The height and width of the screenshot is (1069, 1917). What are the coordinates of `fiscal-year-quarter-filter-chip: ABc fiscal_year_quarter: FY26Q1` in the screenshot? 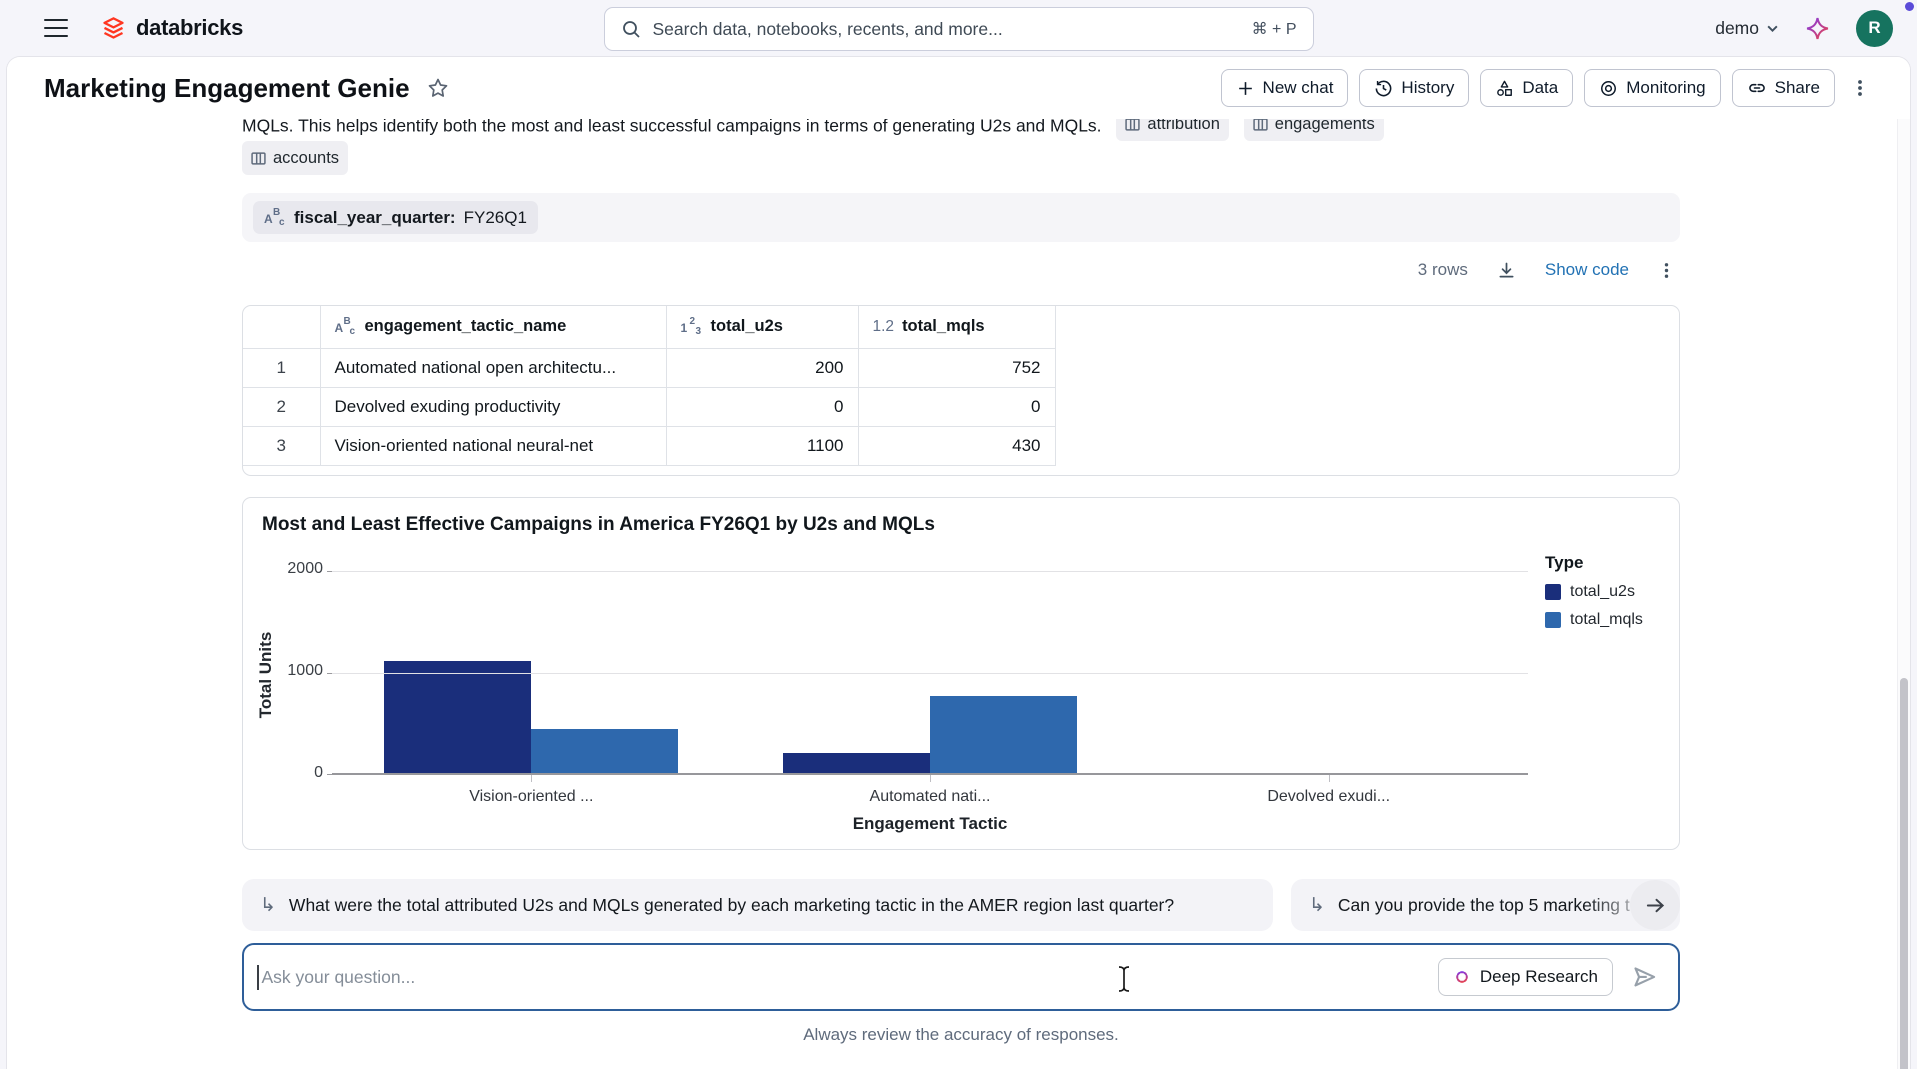 It's located at (395, 217).